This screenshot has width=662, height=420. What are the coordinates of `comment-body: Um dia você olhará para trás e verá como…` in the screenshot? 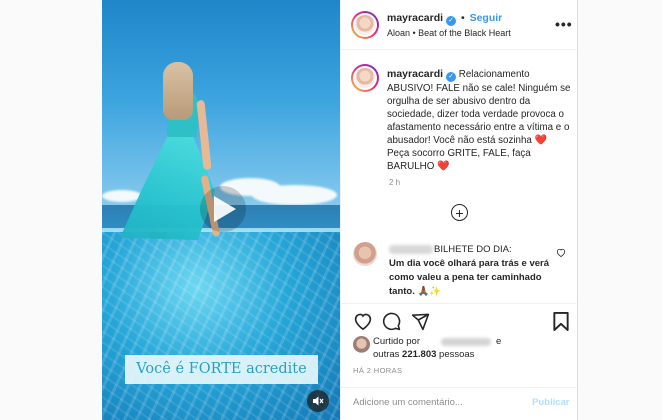 It's located at (469, 277).